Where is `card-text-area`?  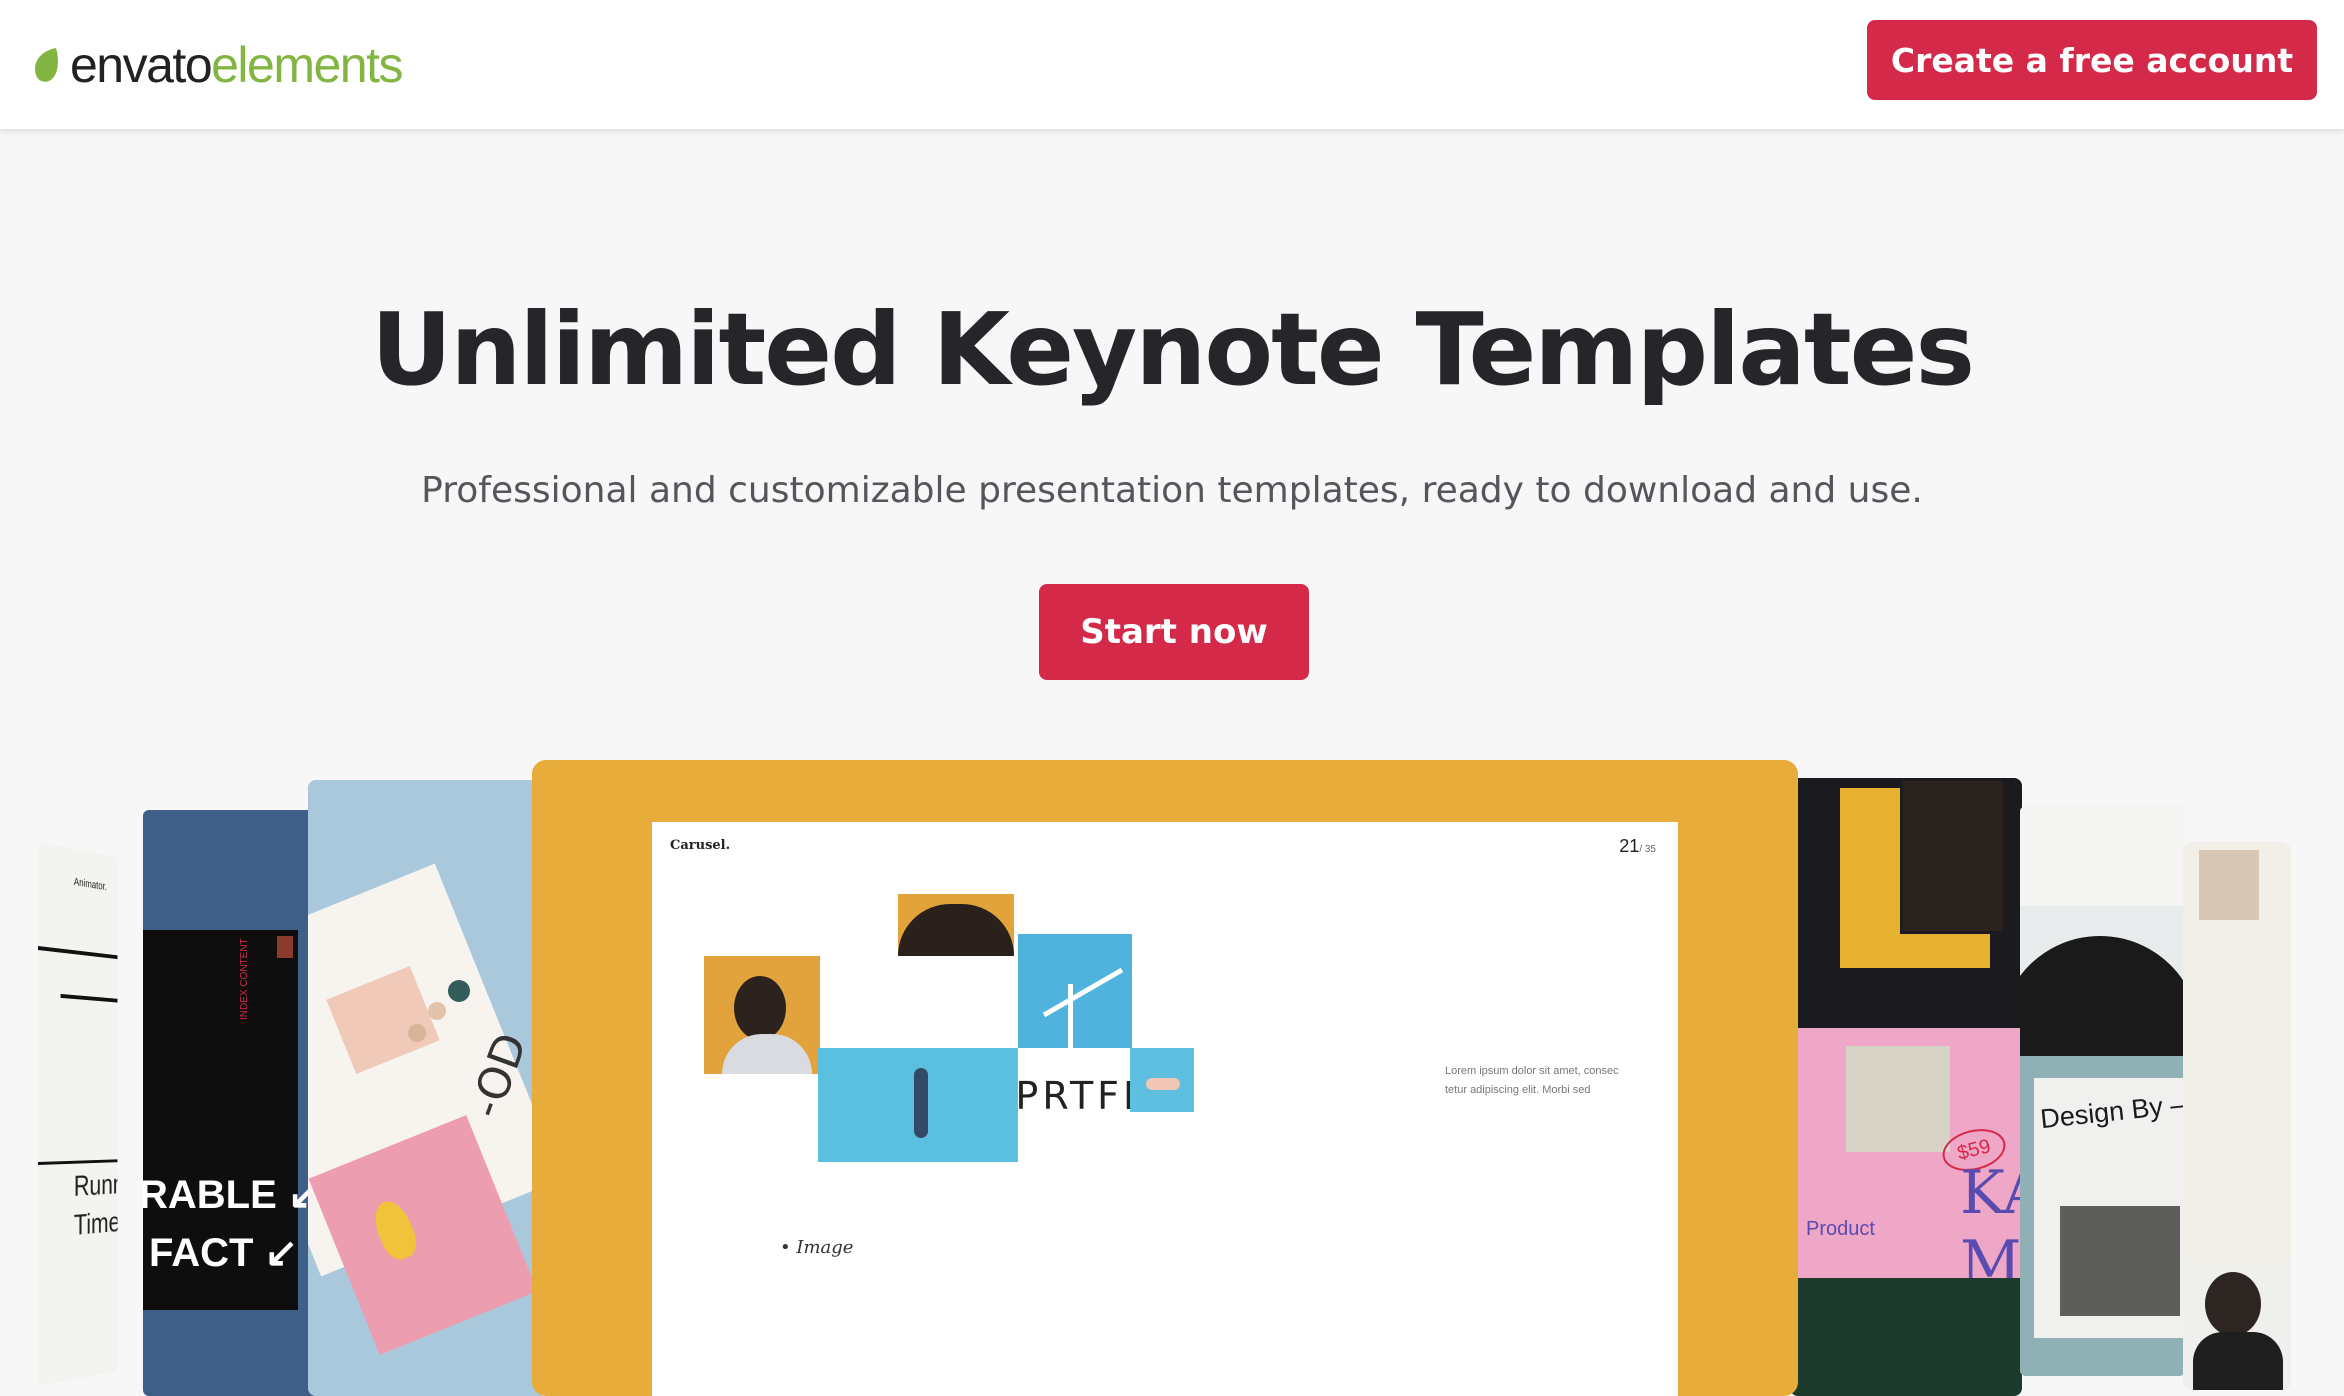
card-text-area is located at coordinates (2102, 856).